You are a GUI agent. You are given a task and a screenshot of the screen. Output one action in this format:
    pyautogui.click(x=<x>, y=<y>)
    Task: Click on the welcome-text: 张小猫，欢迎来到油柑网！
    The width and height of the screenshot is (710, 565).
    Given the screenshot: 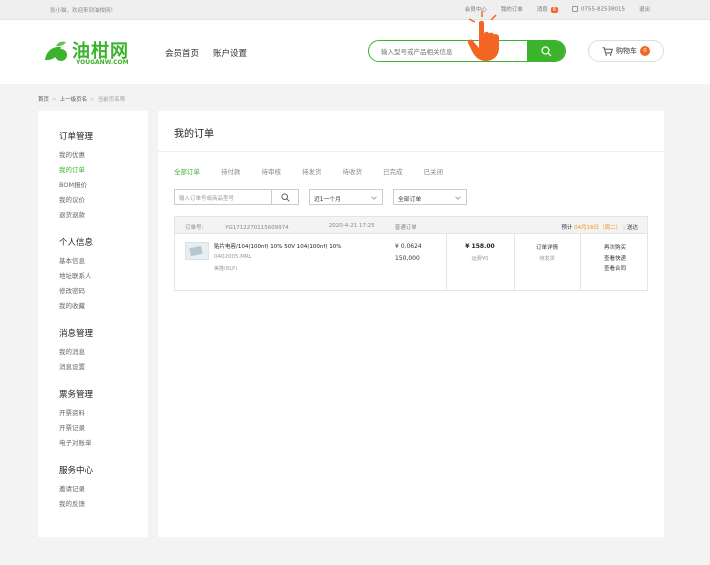 What is the action you would take?
    pyautogui.click(x=83, y=11)
    